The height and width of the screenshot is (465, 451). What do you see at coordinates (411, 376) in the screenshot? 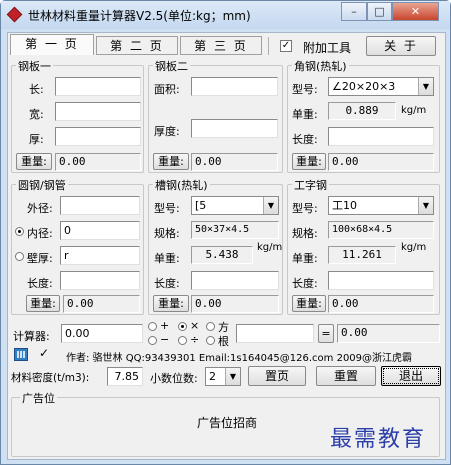
I see `exit-button: 退出` at bounding box center [411, 376].